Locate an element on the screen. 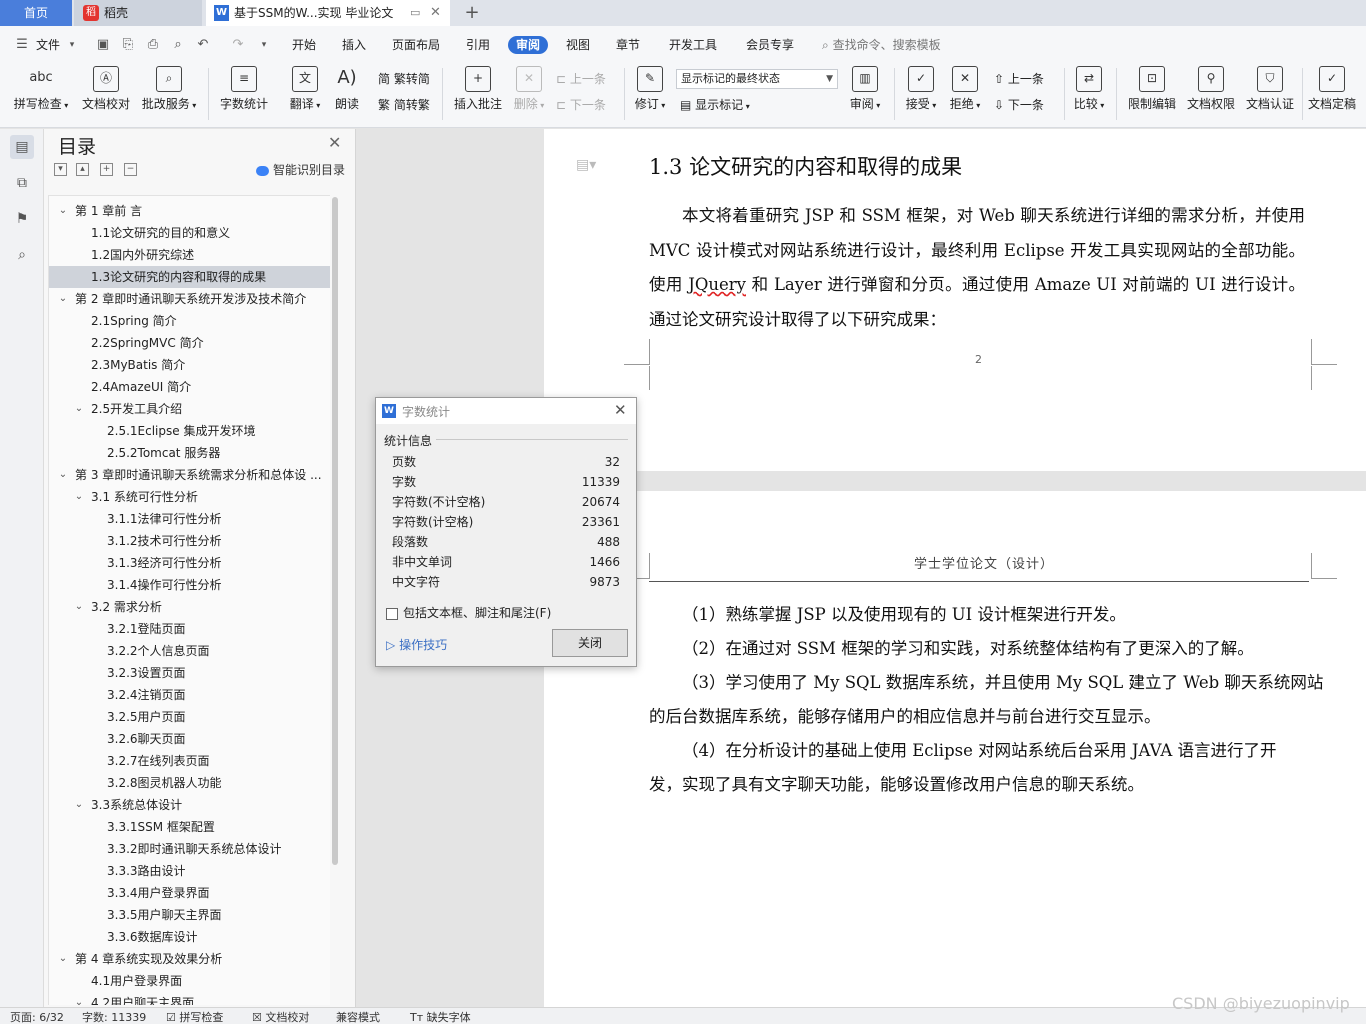  toc-item: 2.5.2Tomcat 服务器 is located at coordinates (189, 453).